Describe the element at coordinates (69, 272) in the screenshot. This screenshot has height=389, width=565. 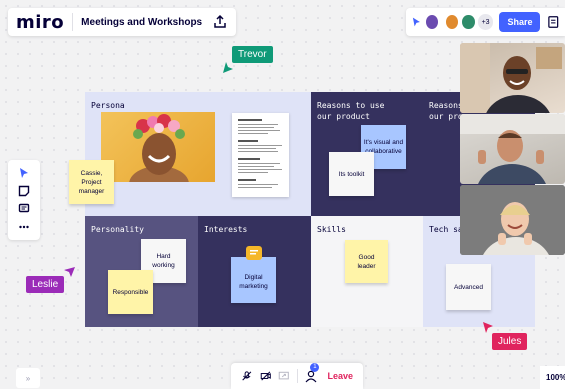
I see `cursor-leslie-pointer` at that location.